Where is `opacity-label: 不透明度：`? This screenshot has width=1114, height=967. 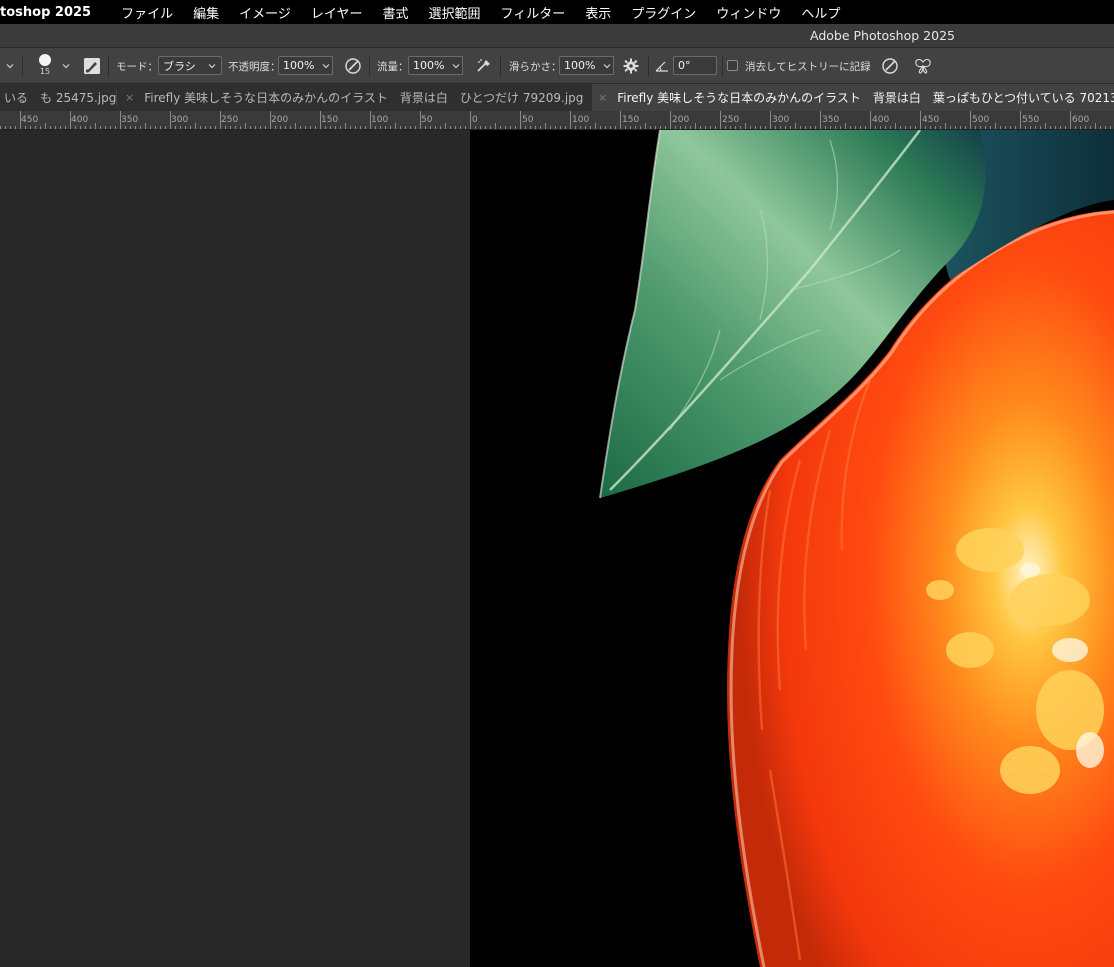 opacity-label: 不透明度： is located at coordinates (254, 67).